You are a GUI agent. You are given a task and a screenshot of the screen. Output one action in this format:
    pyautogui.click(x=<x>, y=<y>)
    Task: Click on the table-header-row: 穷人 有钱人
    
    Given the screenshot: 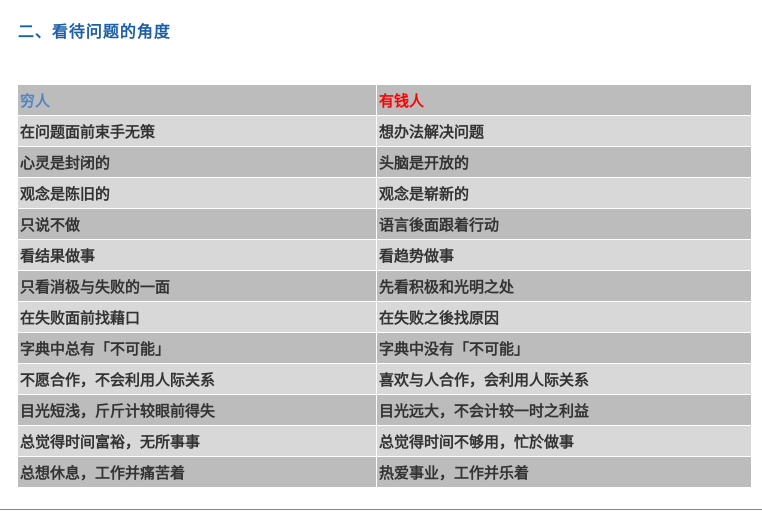 What is the action you would take?
    pyautogui.click(x=384, y=100)
    